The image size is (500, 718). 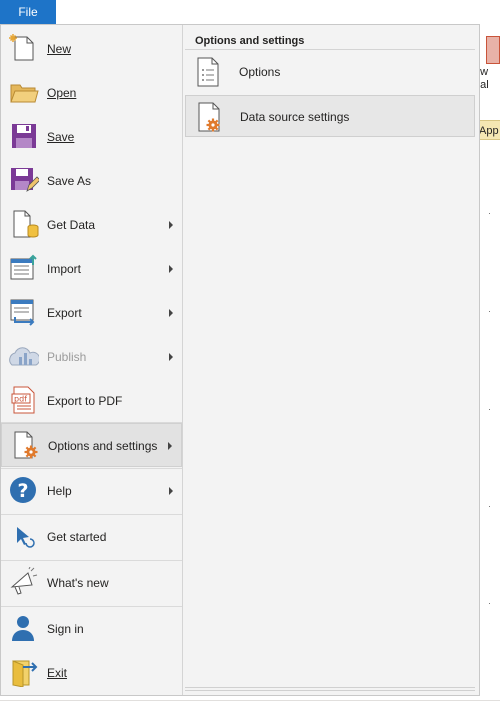 I want to click on help-question-icon: ?, so click(x=24, y=490).